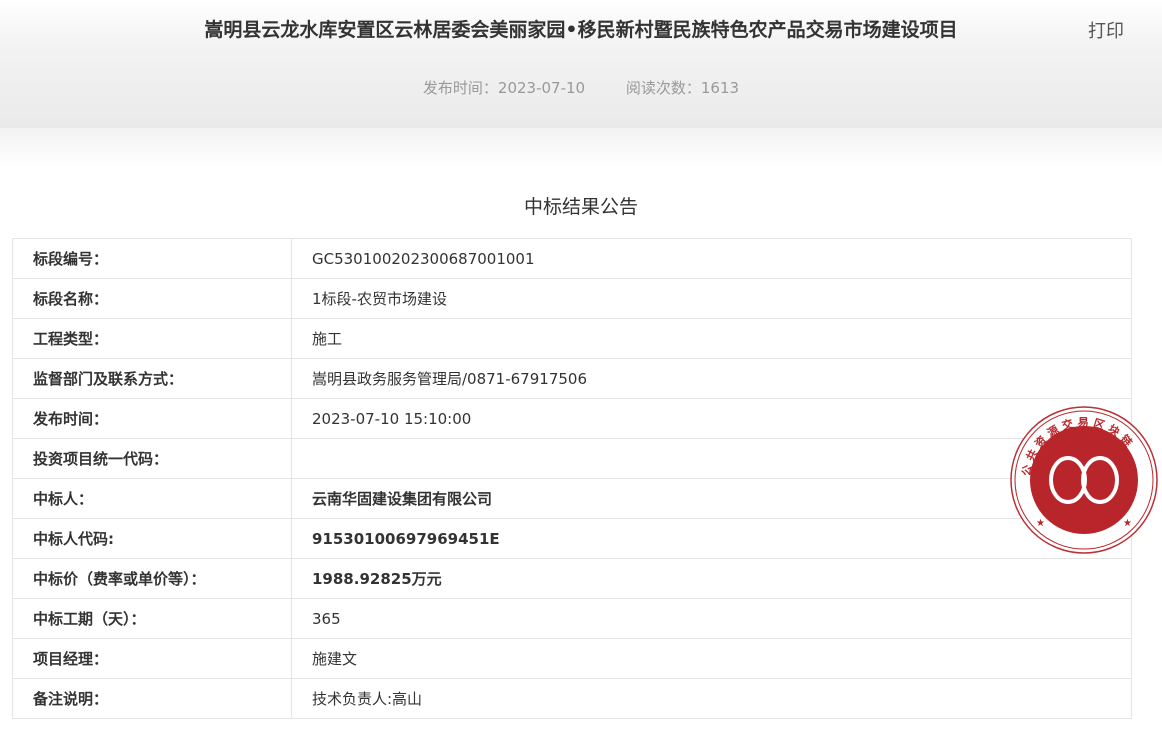 The image size is (1162, 748). Describe the element at coordinates (152, 258) in the screenshot. I see `row-label: 标段编号：` at that location.